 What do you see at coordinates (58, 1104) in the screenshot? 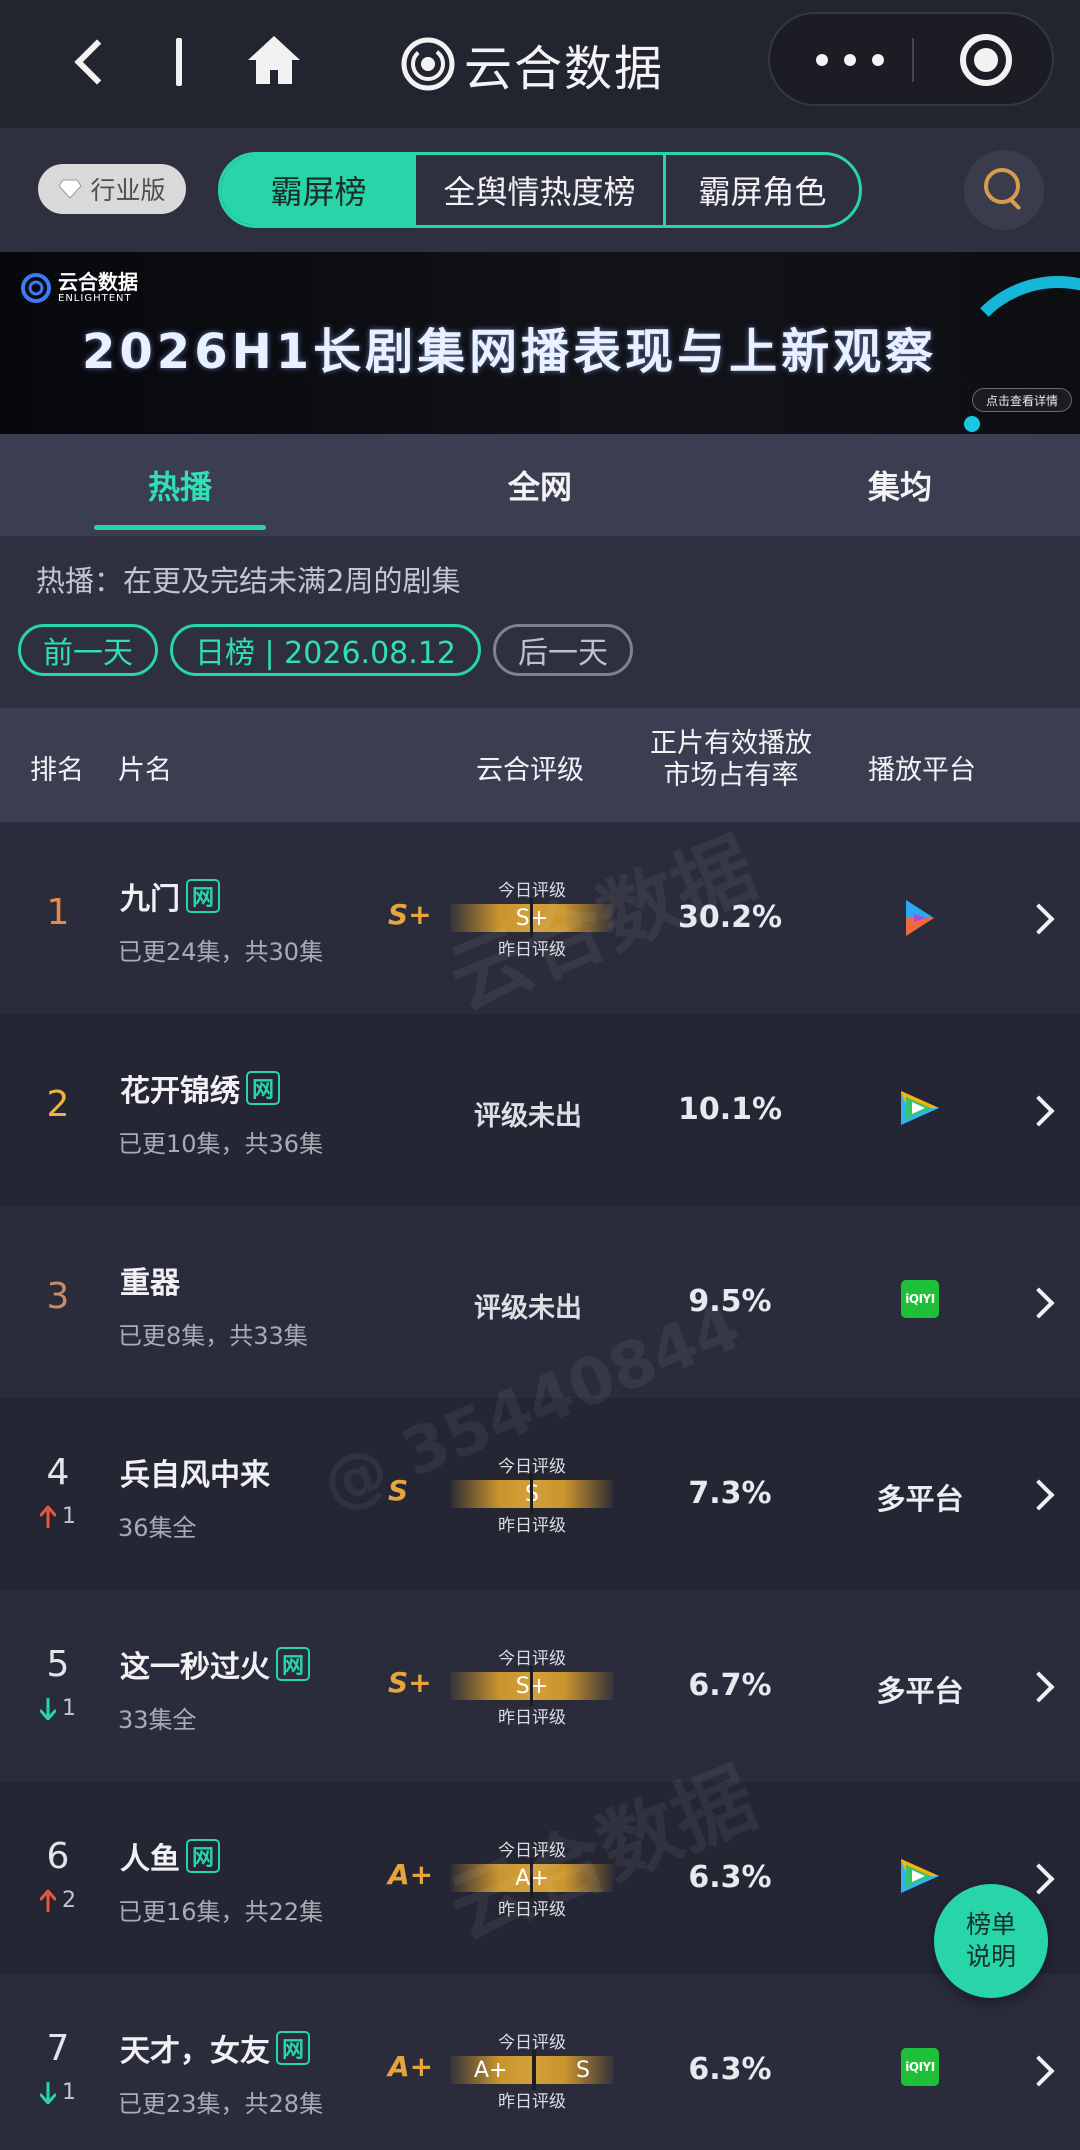
I see `rank-number: 2` at bounding box center [58, 1104].